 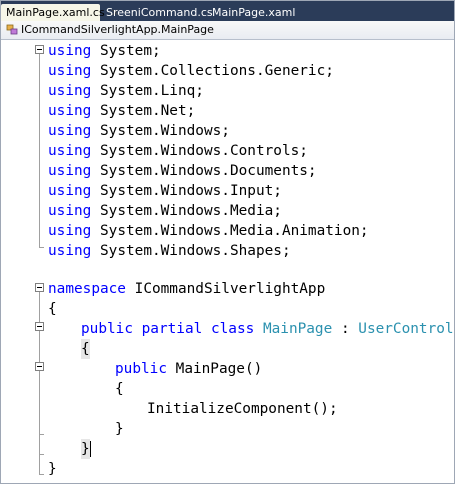 What do you see at coordinates (242, 409) in the screenshot?
I see `code-line: InitializeComponent();` at bounding box center [242, 409].